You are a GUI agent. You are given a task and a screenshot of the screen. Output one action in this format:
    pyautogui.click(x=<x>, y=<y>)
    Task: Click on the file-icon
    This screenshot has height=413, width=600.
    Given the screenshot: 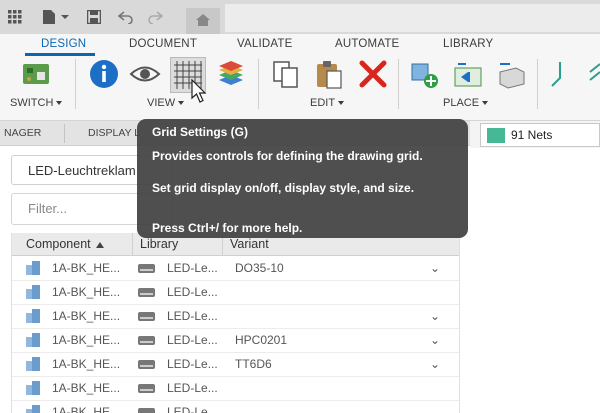 What is the action you would take?
    pyautogui.click(x=55, y=17)
    